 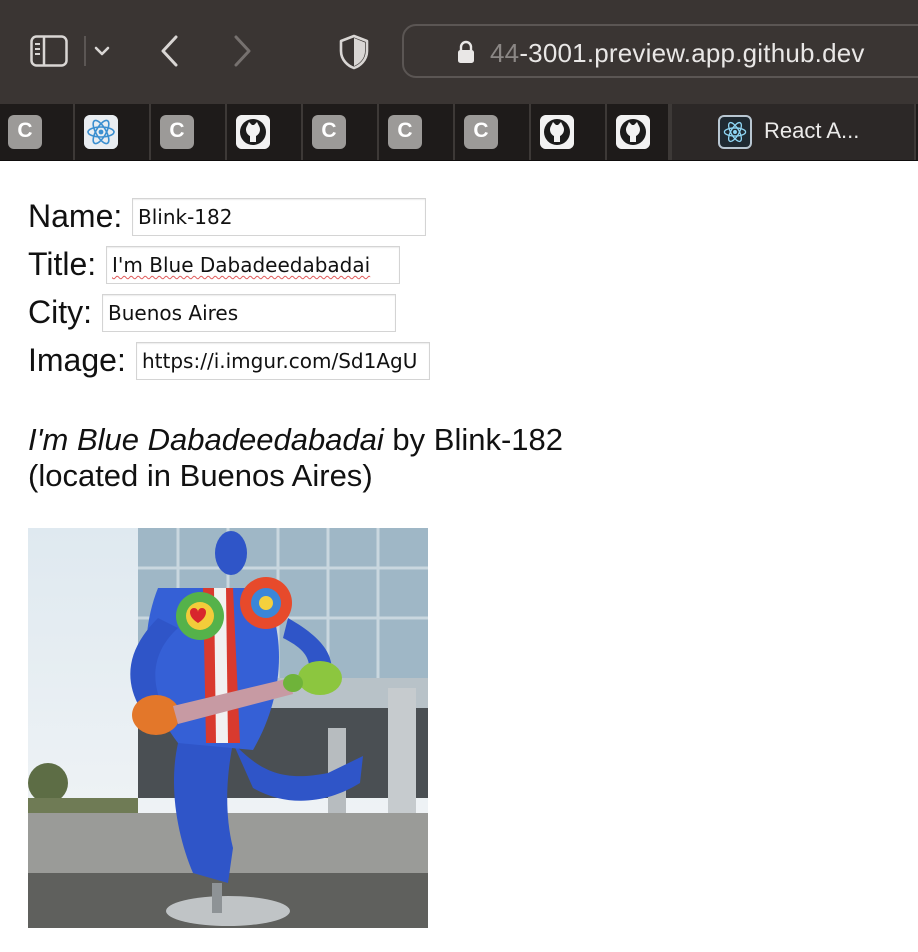 I want to click on forward-arrow-icon, so click(x=242, y=51).